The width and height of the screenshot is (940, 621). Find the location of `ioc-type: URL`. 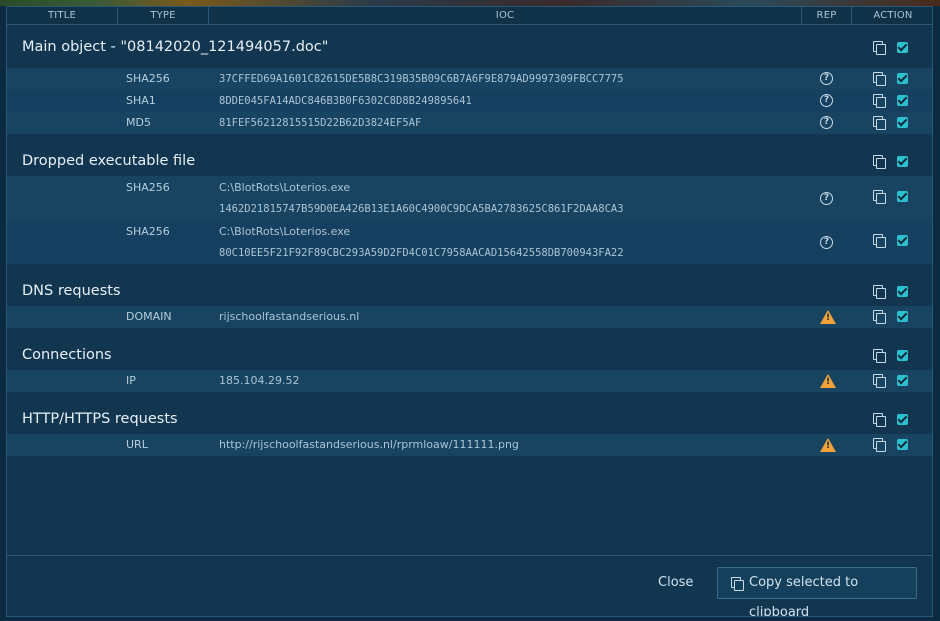

ioc-type: URL is located at coordinates (137, 444).